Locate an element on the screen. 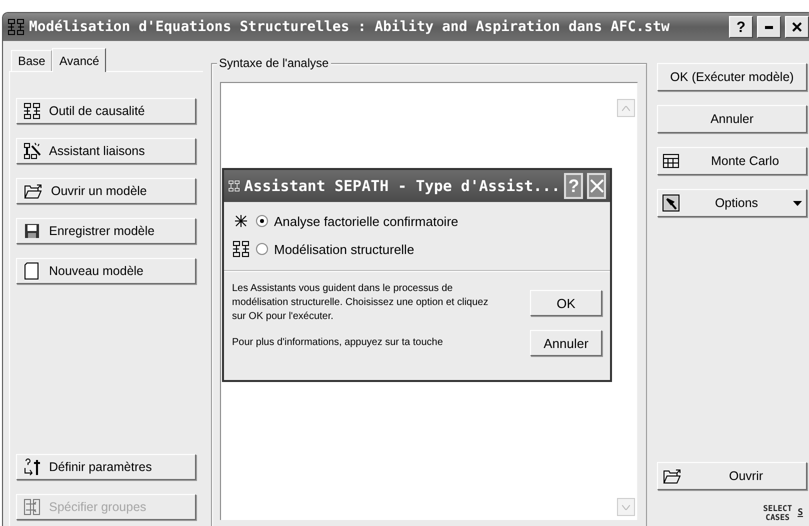 This screenshot has width=809, height=526. parameters-icon is located at coordinates (32, 467).